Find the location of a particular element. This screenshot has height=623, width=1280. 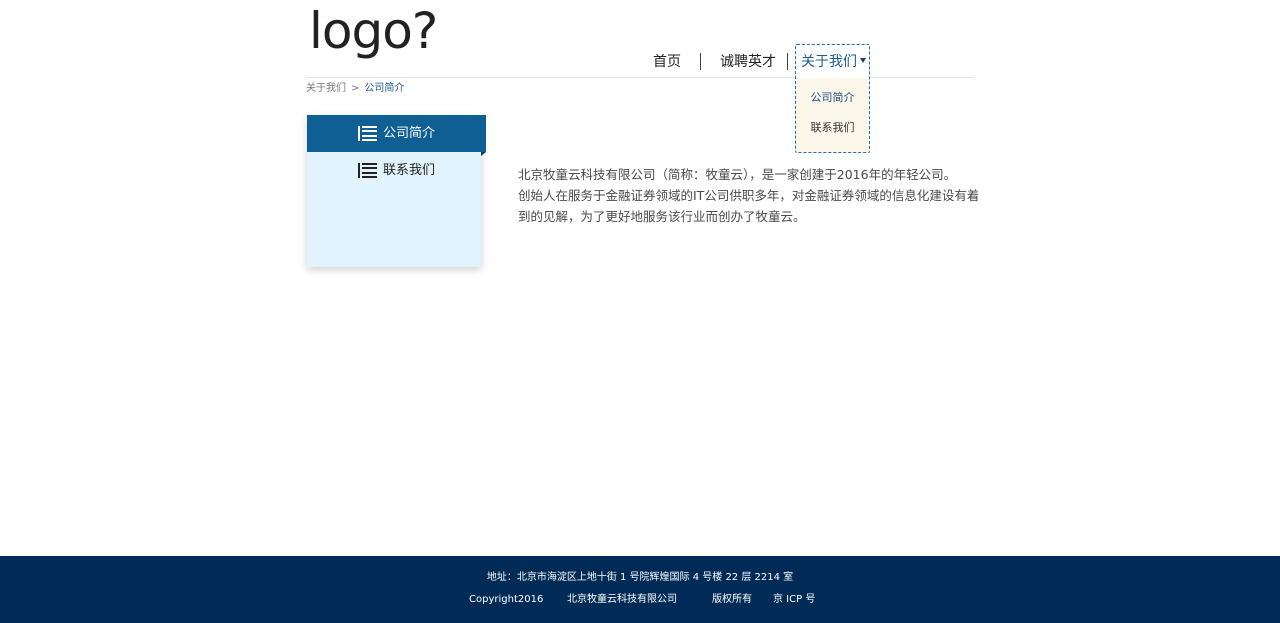

logo: logo? is located at coordinates (373, 31).